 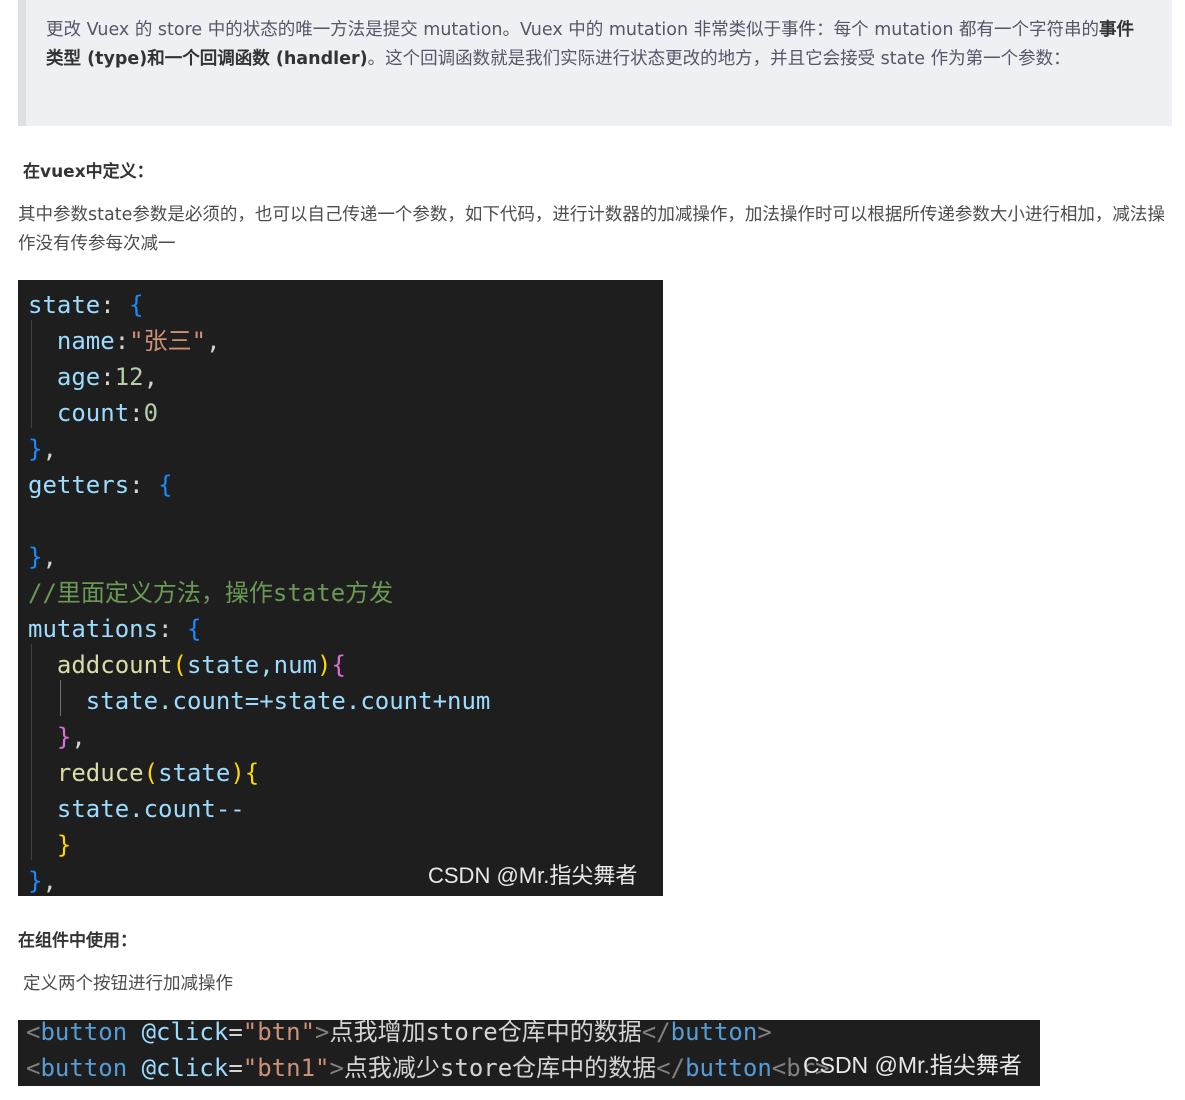 I want to click on code-line: count:0, so click(x=107, y=413).